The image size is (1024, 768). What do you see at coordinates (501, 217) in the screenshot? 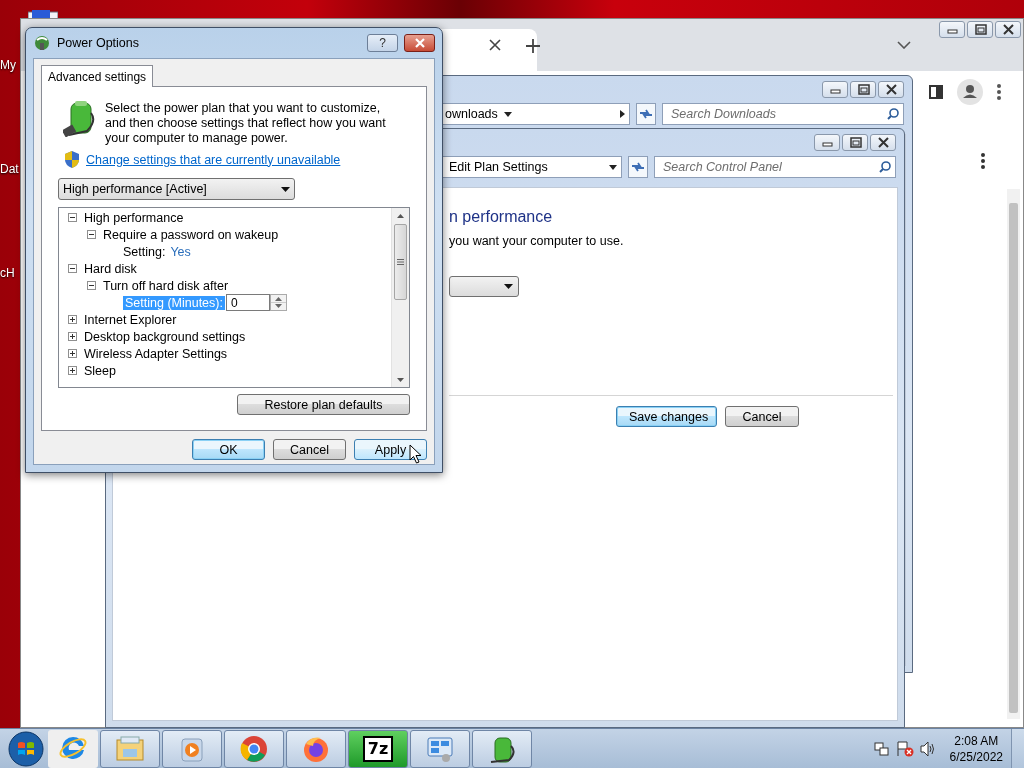
I see `page-heading: n performance` at bounding box center [501, 217].